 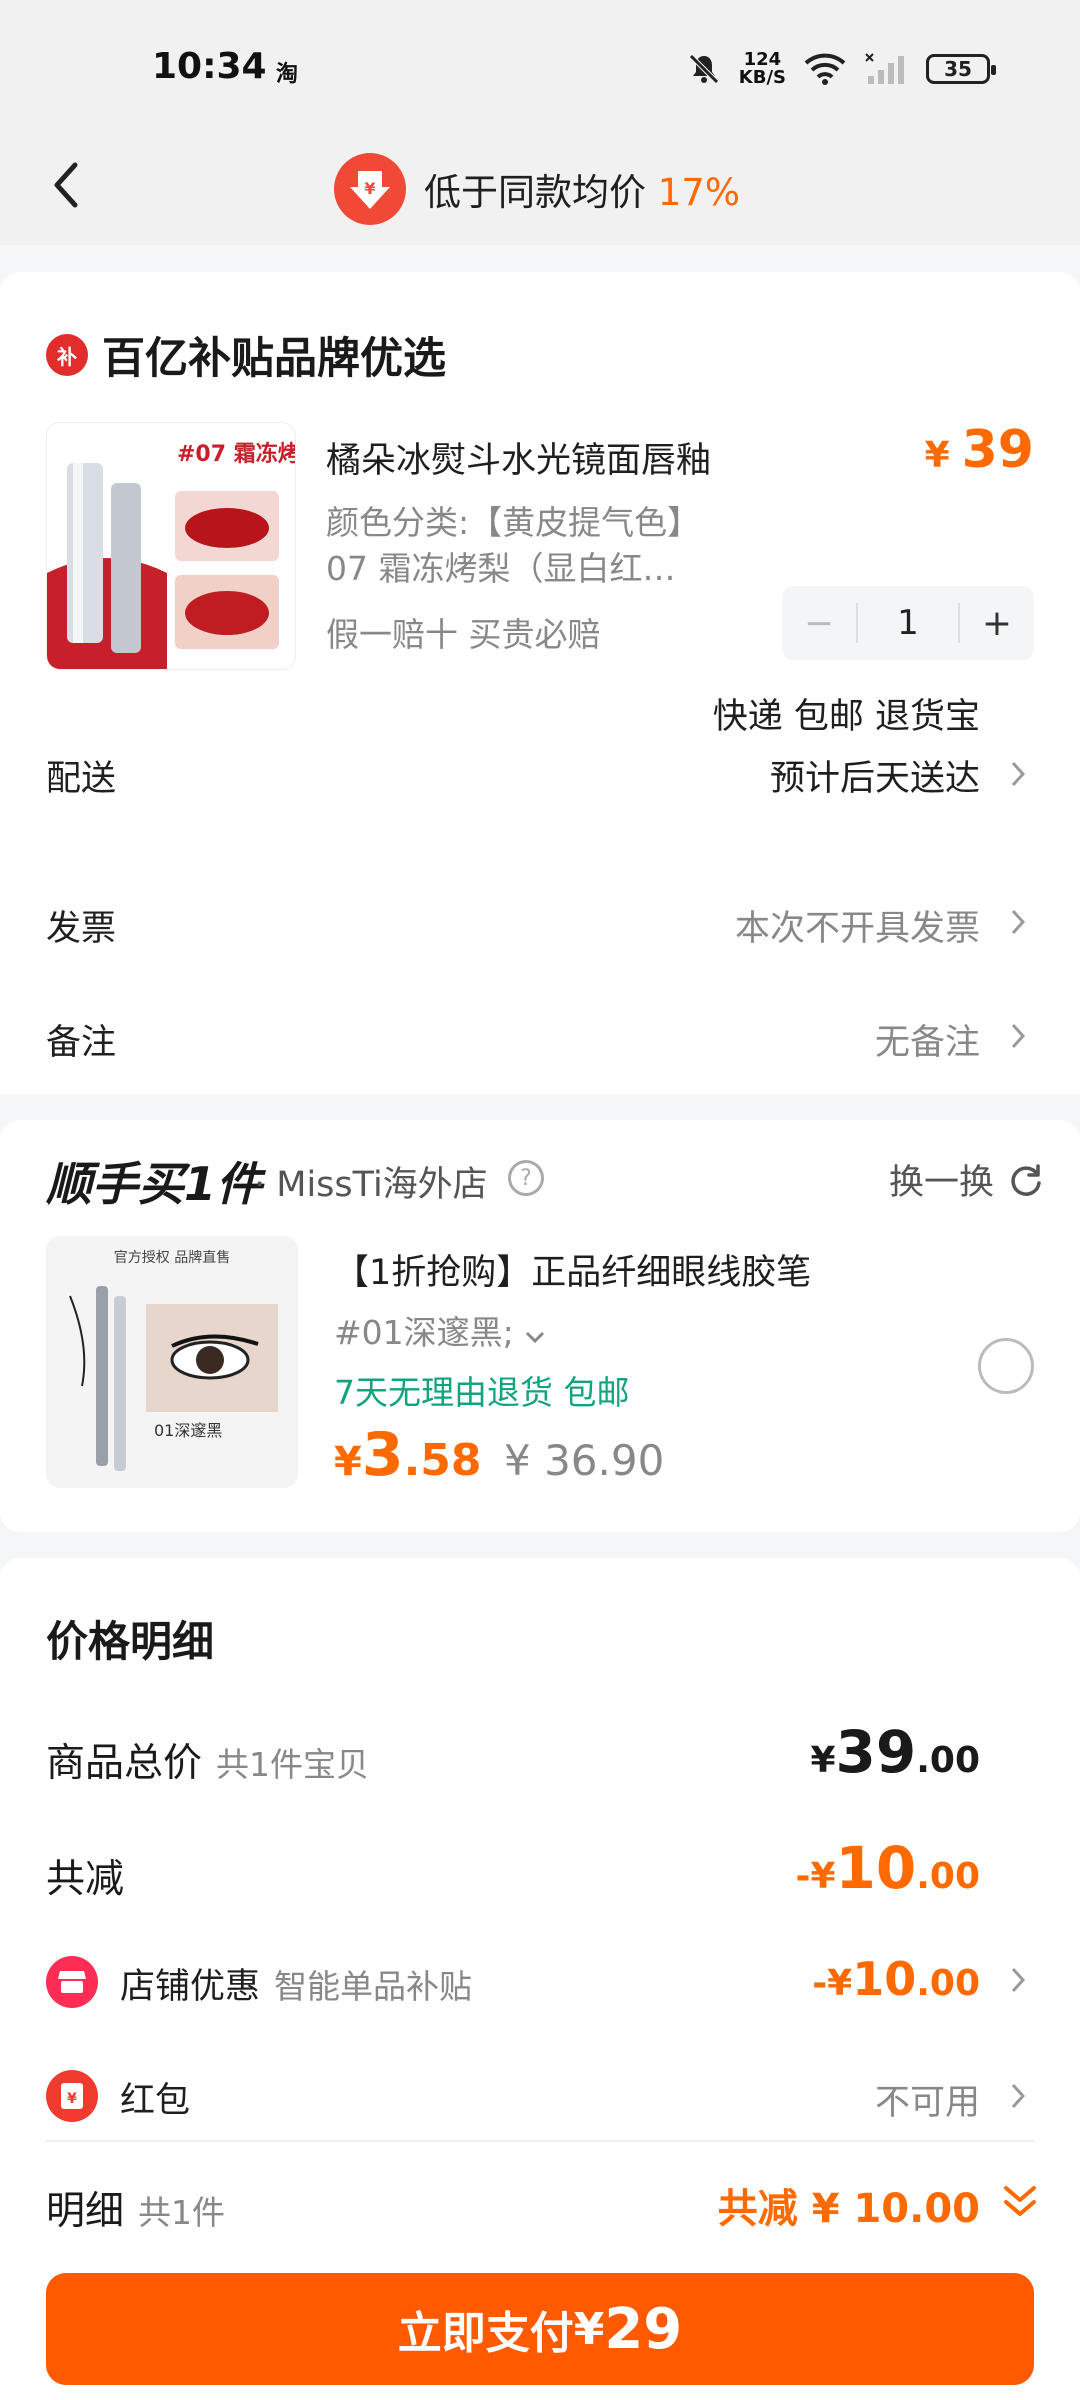 I want to click on detail-value: 共减 ¥ 10.00, so click(x=848, y=2209).